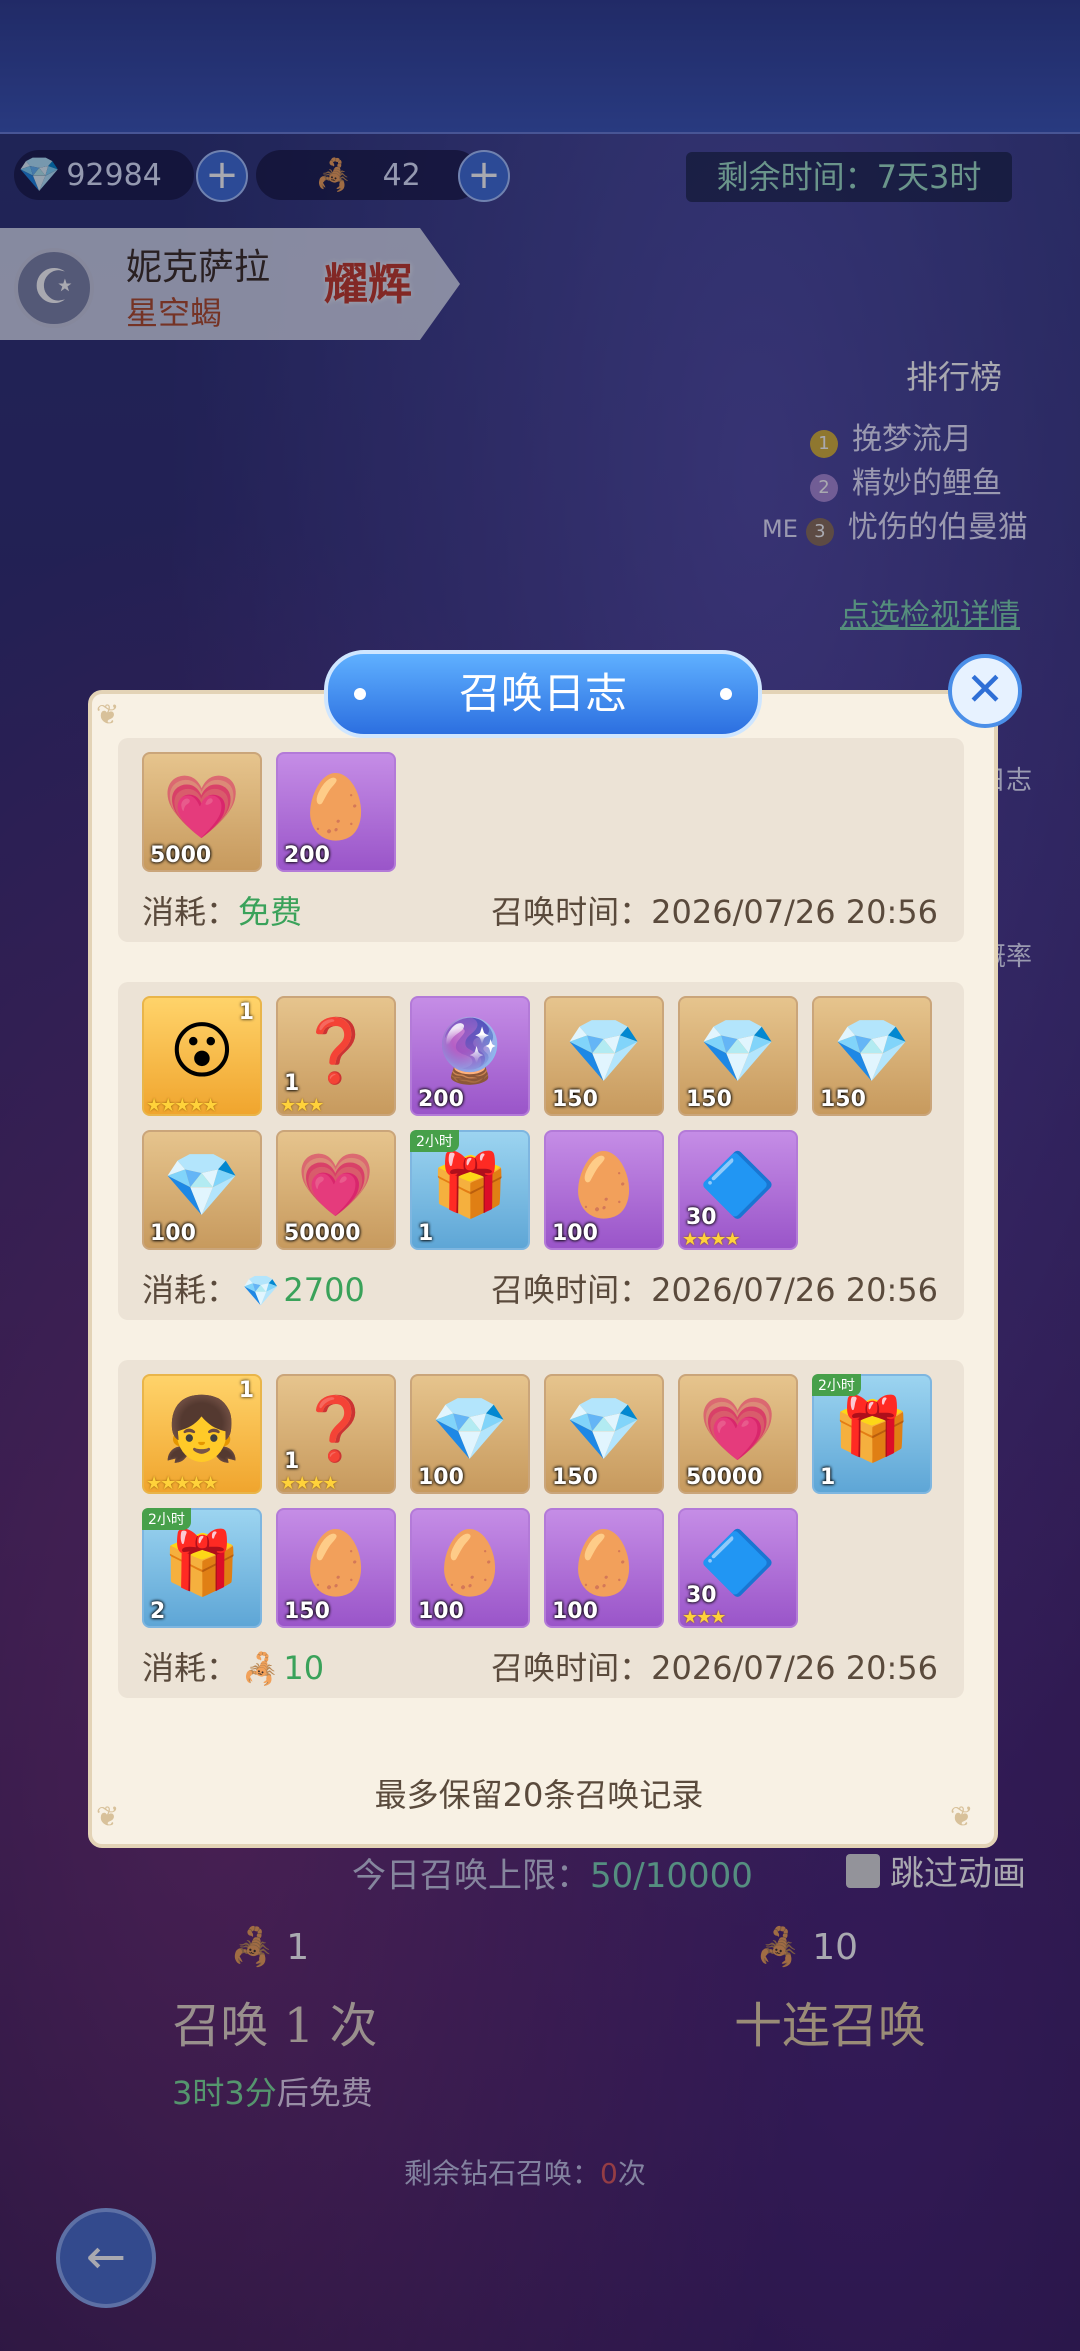 The width and height of the screenshot is (1080, 2351). Describe the element at coordinates (181, 855) in the screenshot. I see `item-quantity: 5000` at that location.